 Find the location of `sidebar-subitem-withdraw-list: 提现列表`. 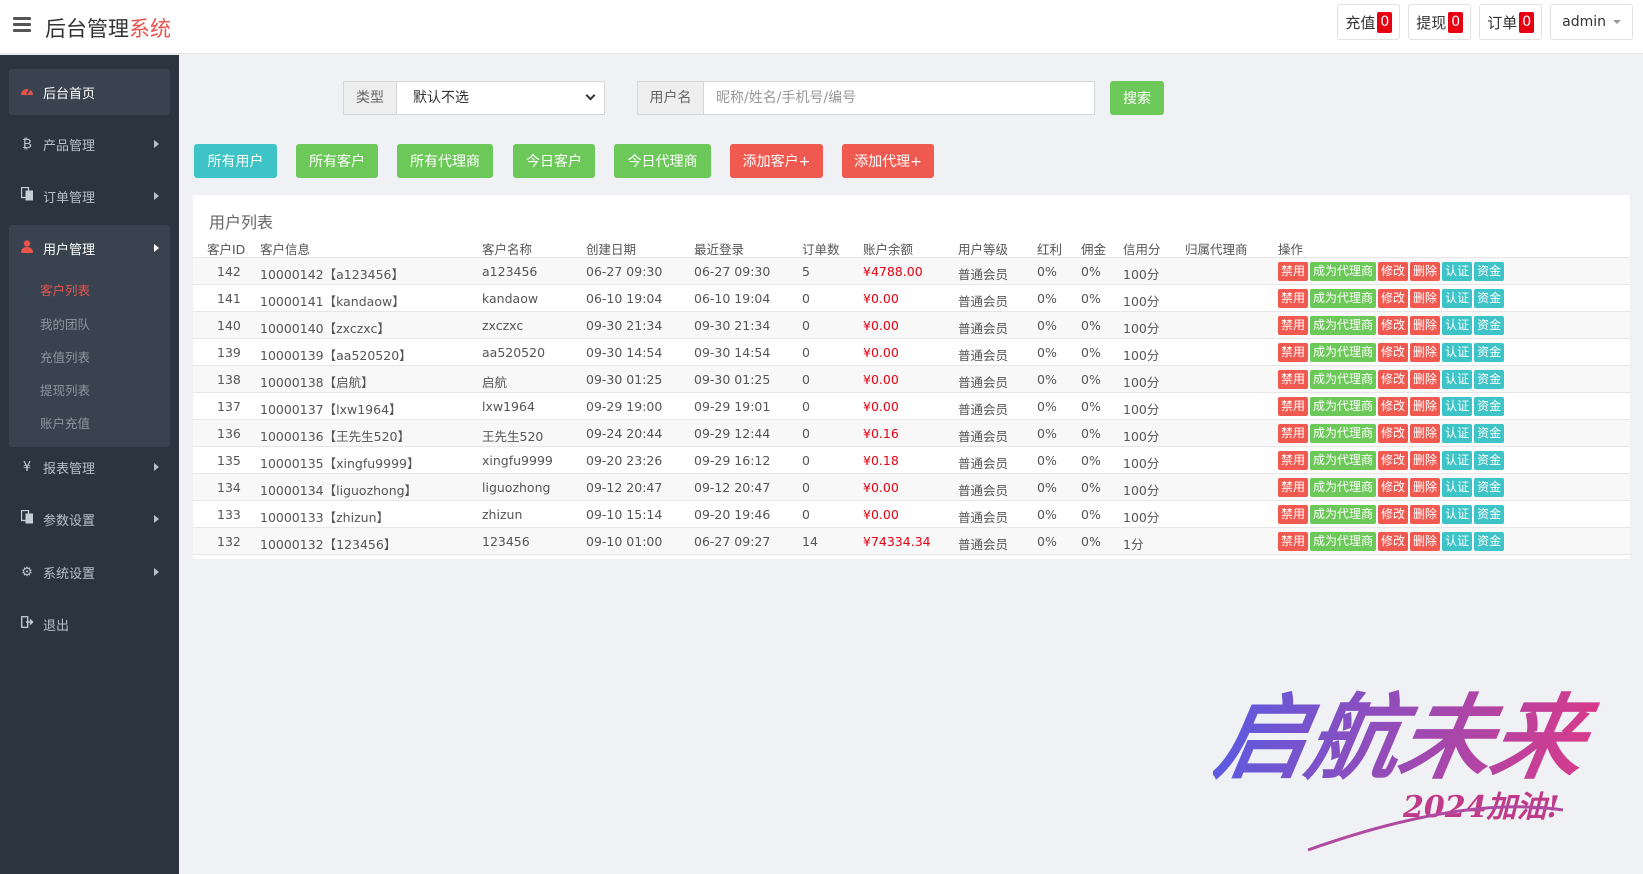

sidebar-subitem-withdraw-list: 提现列表 is located at coordinates (65, 389).